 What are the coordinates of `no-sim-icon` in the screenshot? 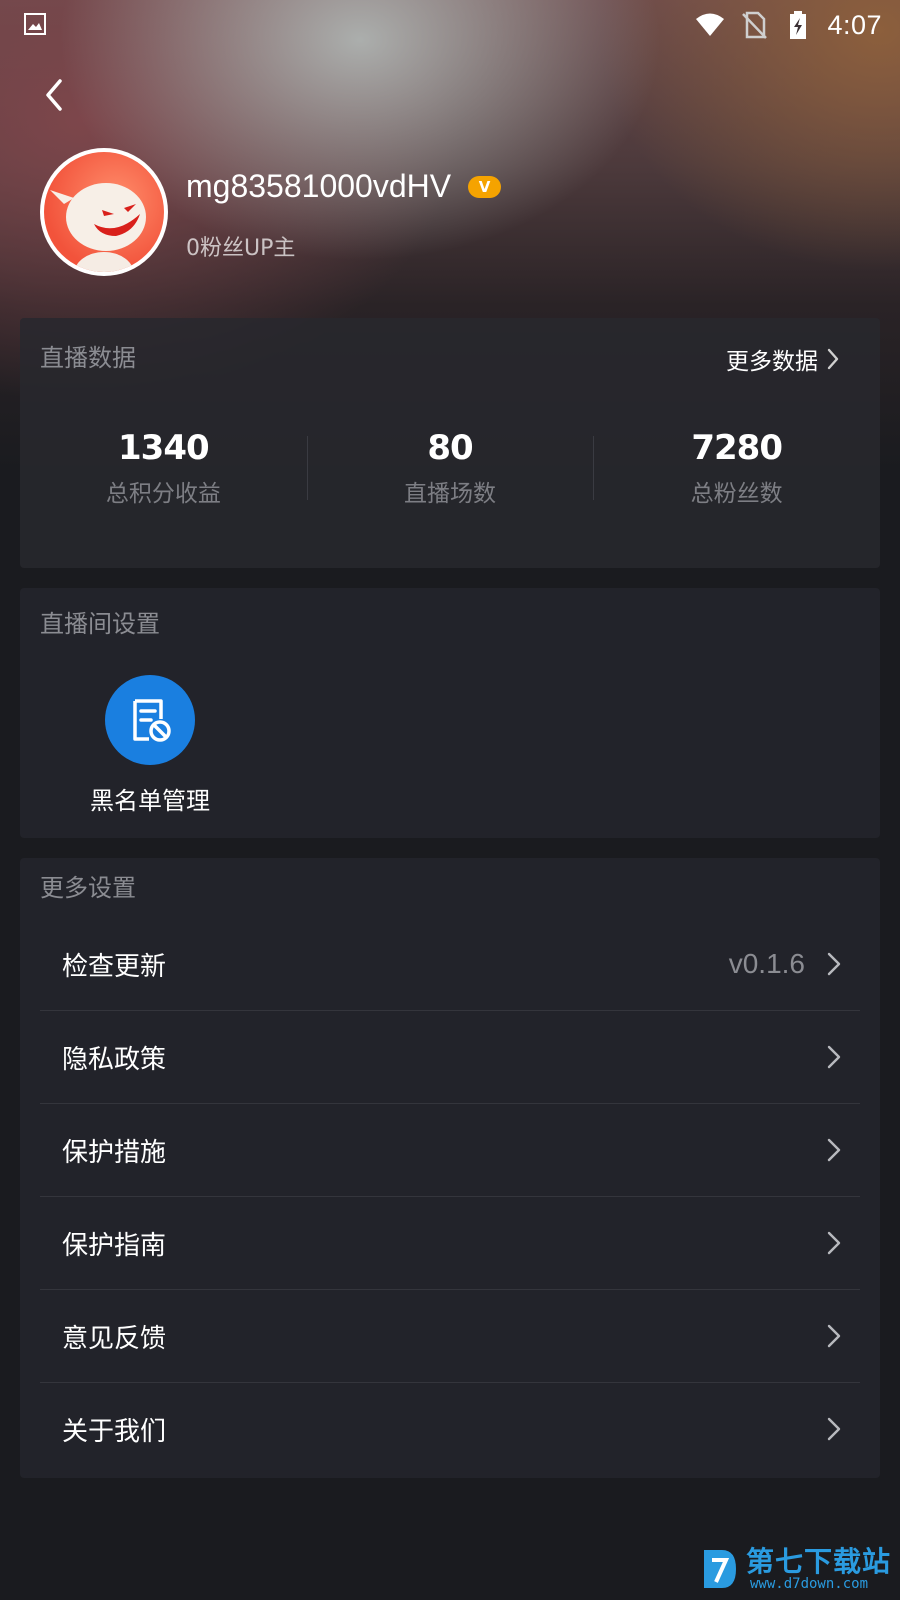 It's located at (755, 25).